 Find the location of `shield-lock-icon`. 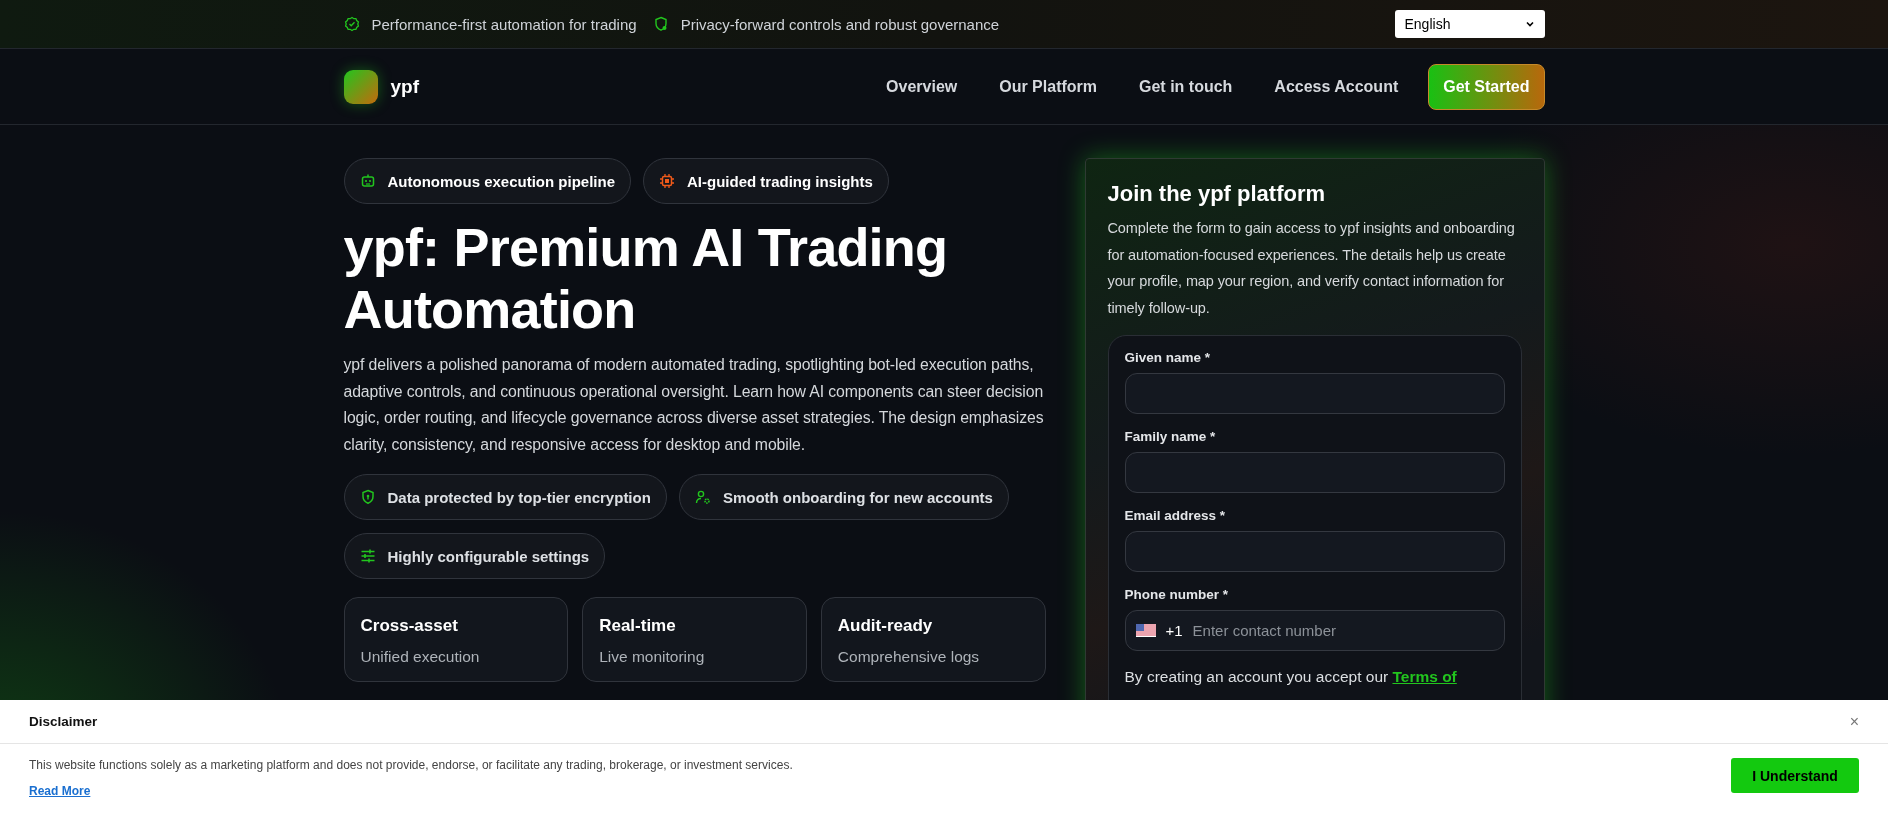

shield-lock-icon is located at coordinates (660, 24).